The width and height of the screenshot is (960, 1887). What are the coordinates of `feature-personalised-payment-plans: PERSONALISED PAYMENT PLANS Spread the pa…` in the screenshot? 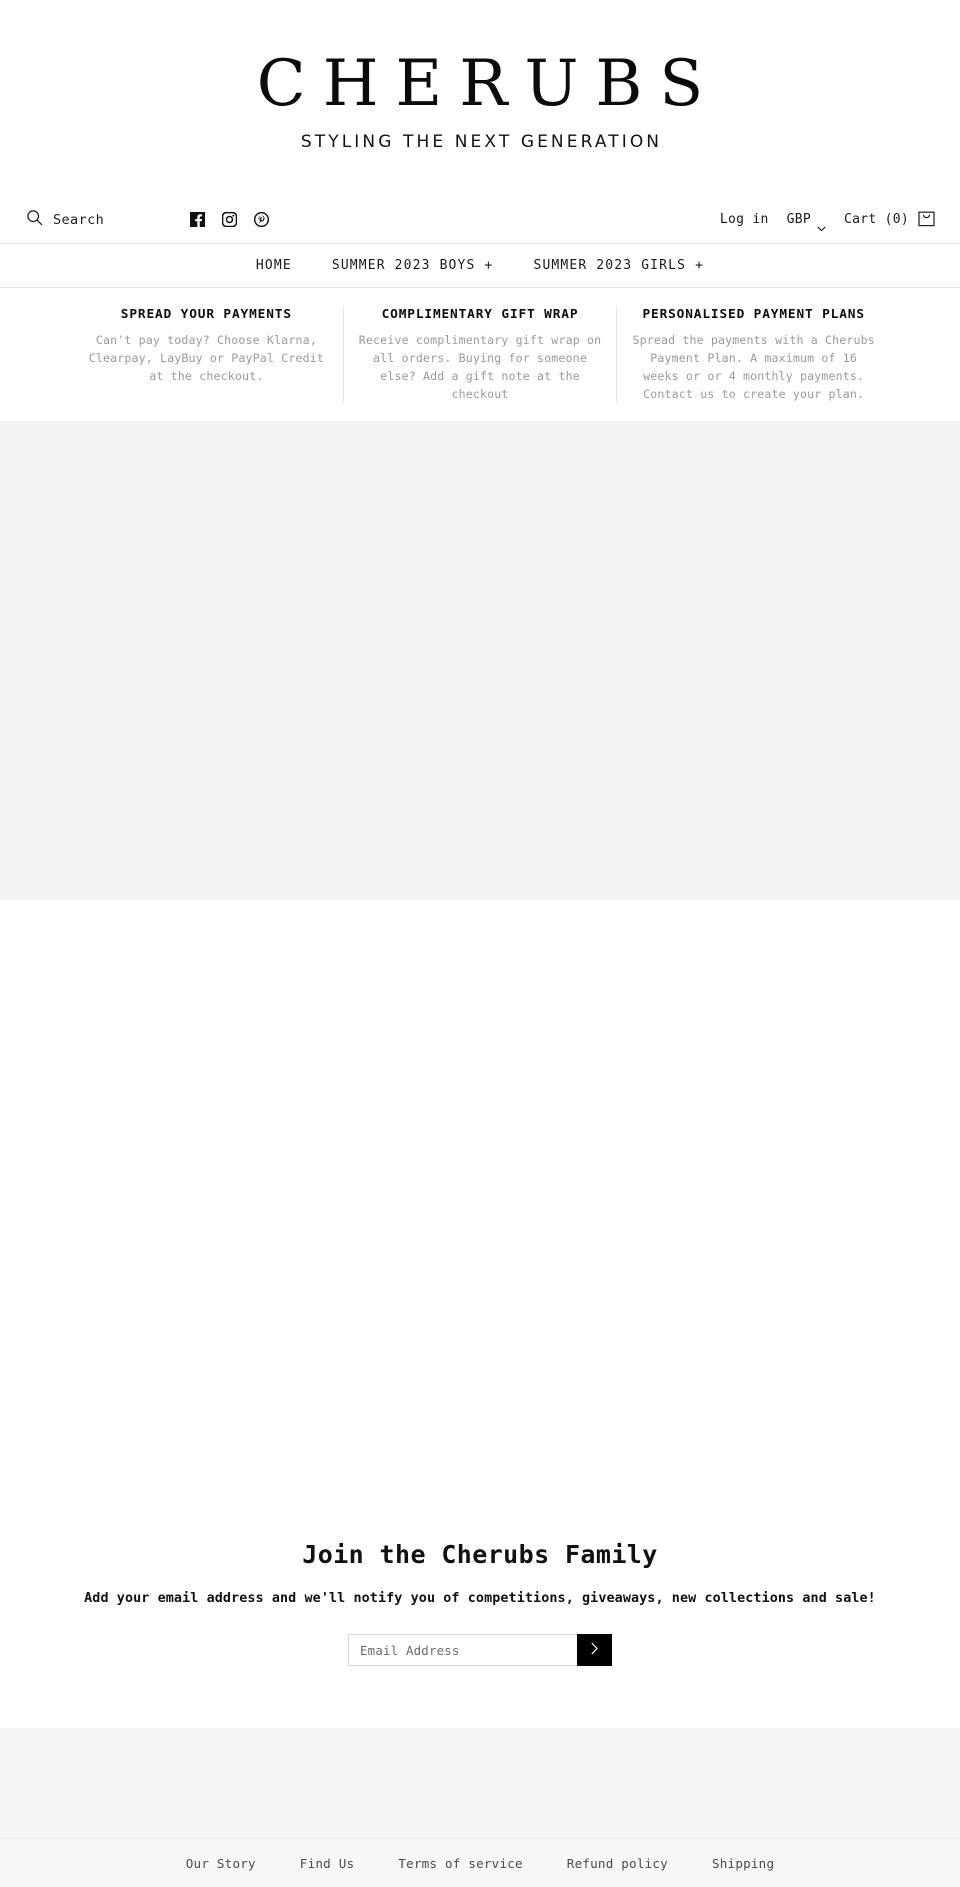 It's located at (753, 355).